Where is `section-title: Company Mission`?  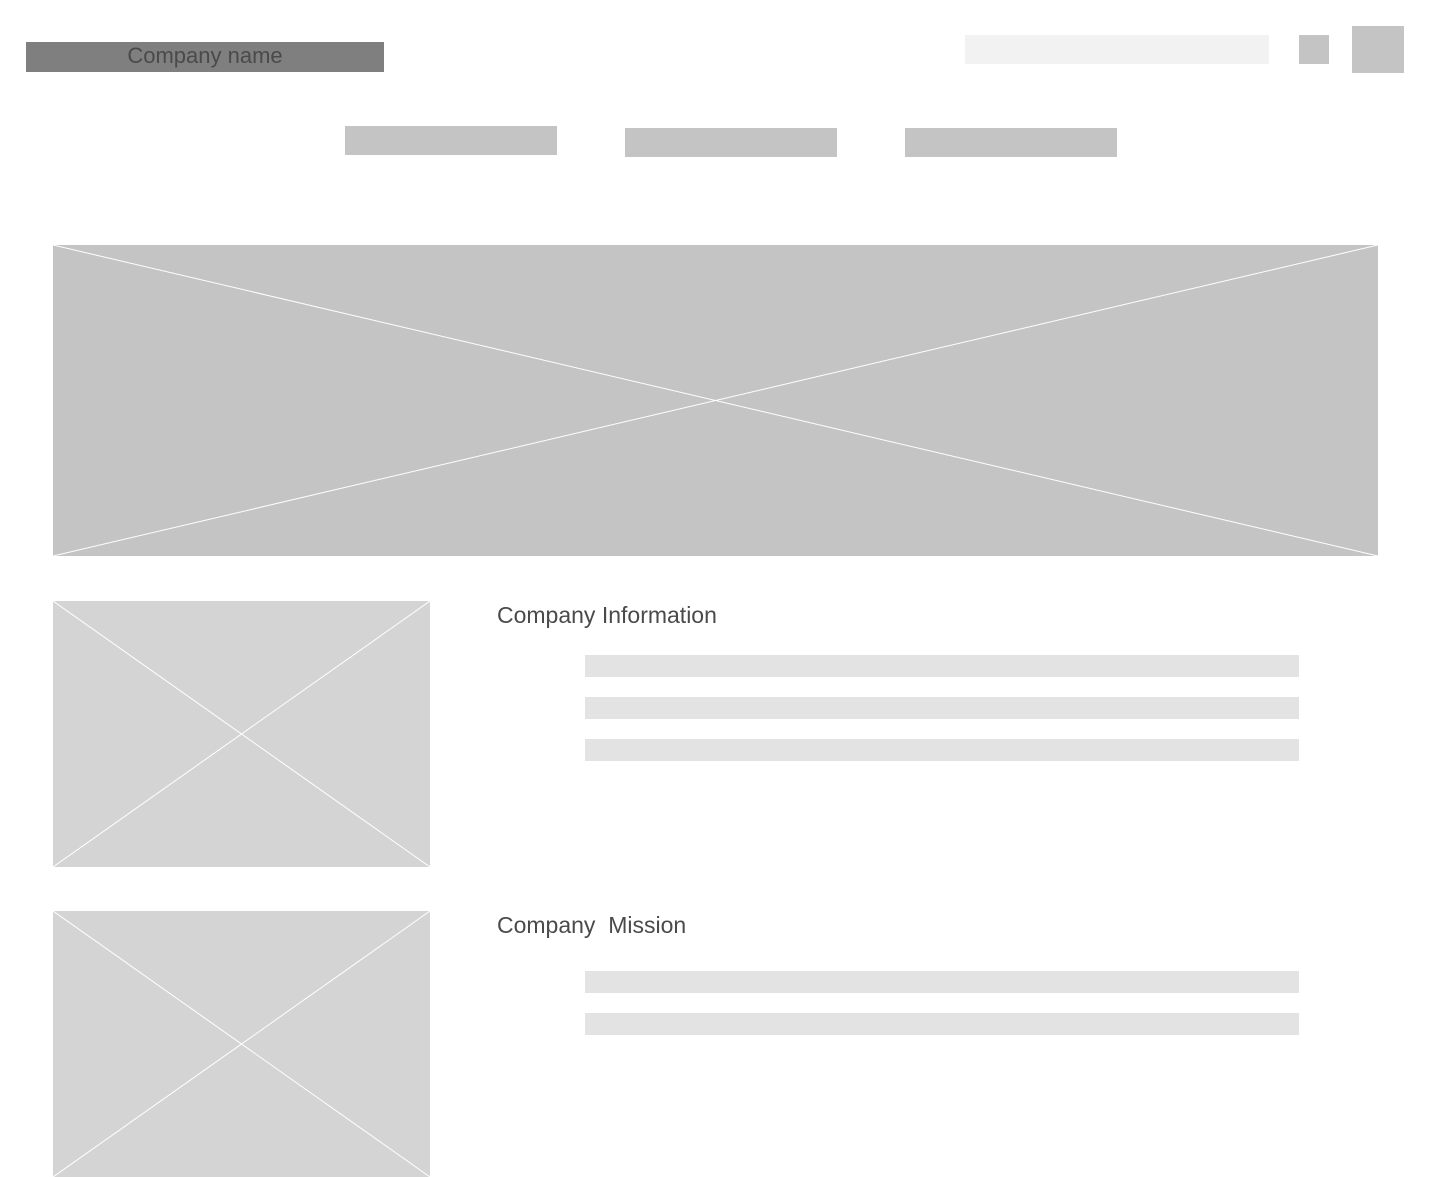 section-title: Company Mission is located at coordinates (592, 925).